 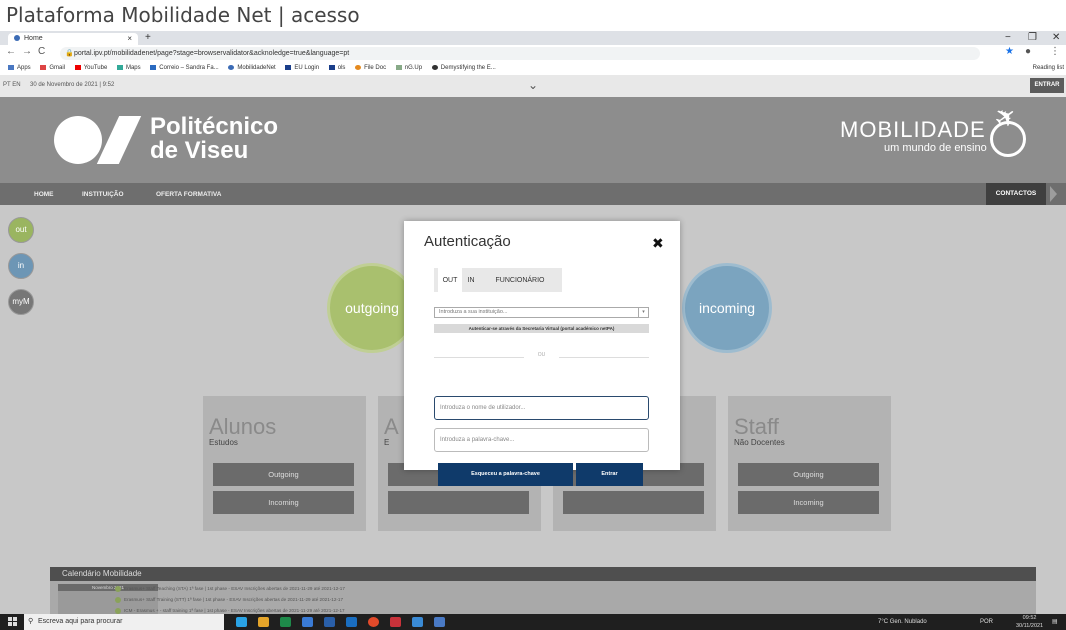 I want to click on nav-oferta-formativa: OFERTA FORMATIVA, so click(x=188, y=194).